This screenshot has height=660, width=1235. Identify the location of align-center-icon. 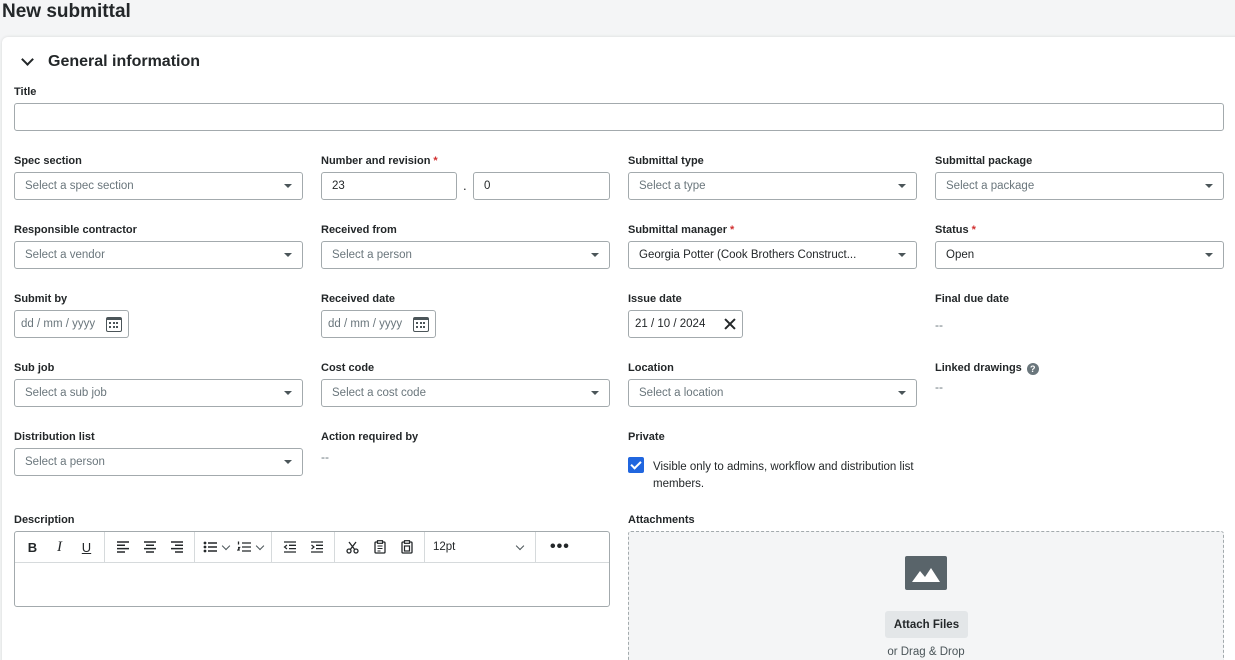
(149, 547).